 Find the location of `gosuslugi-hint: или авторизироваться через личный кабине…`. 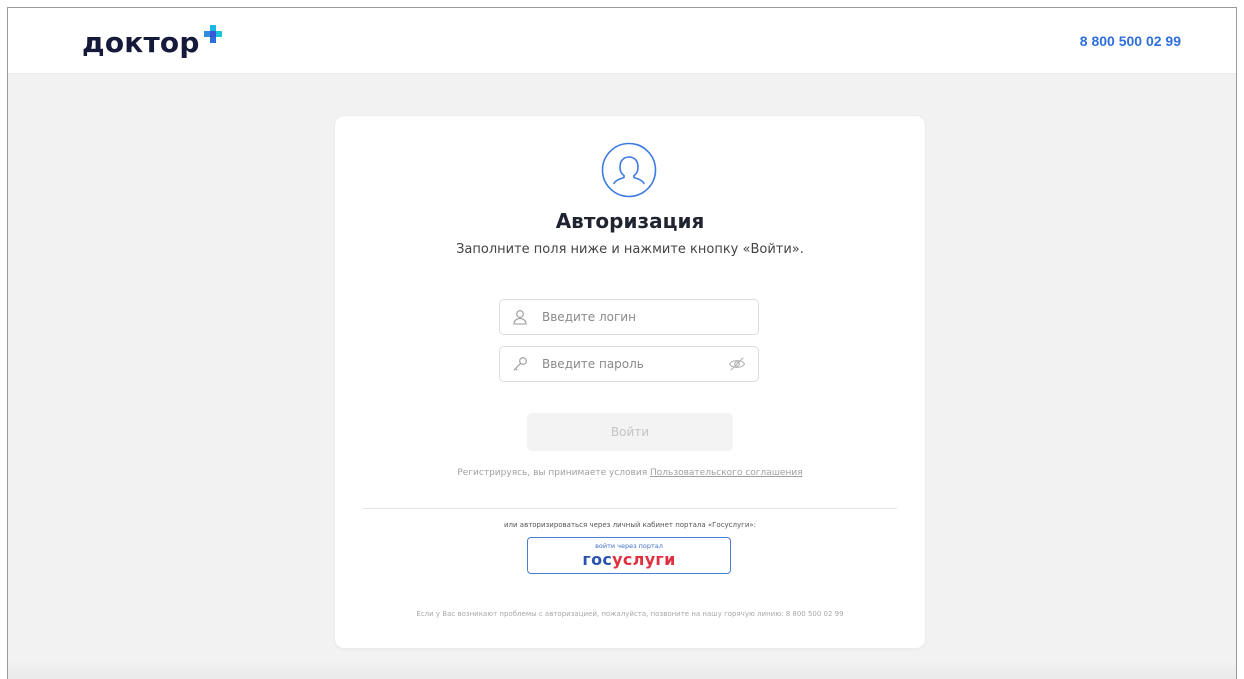

gosuslugi-hint: или авторизироваться через личный кабине… is located at coordinates (630, 525).